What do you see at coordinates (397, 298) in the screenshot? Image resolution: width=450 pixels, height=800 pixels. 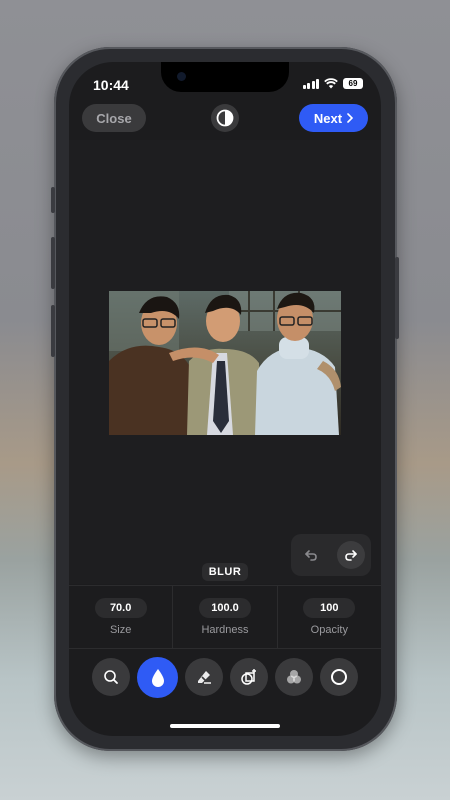 I see `power-button` at bounding box center [397, 298].